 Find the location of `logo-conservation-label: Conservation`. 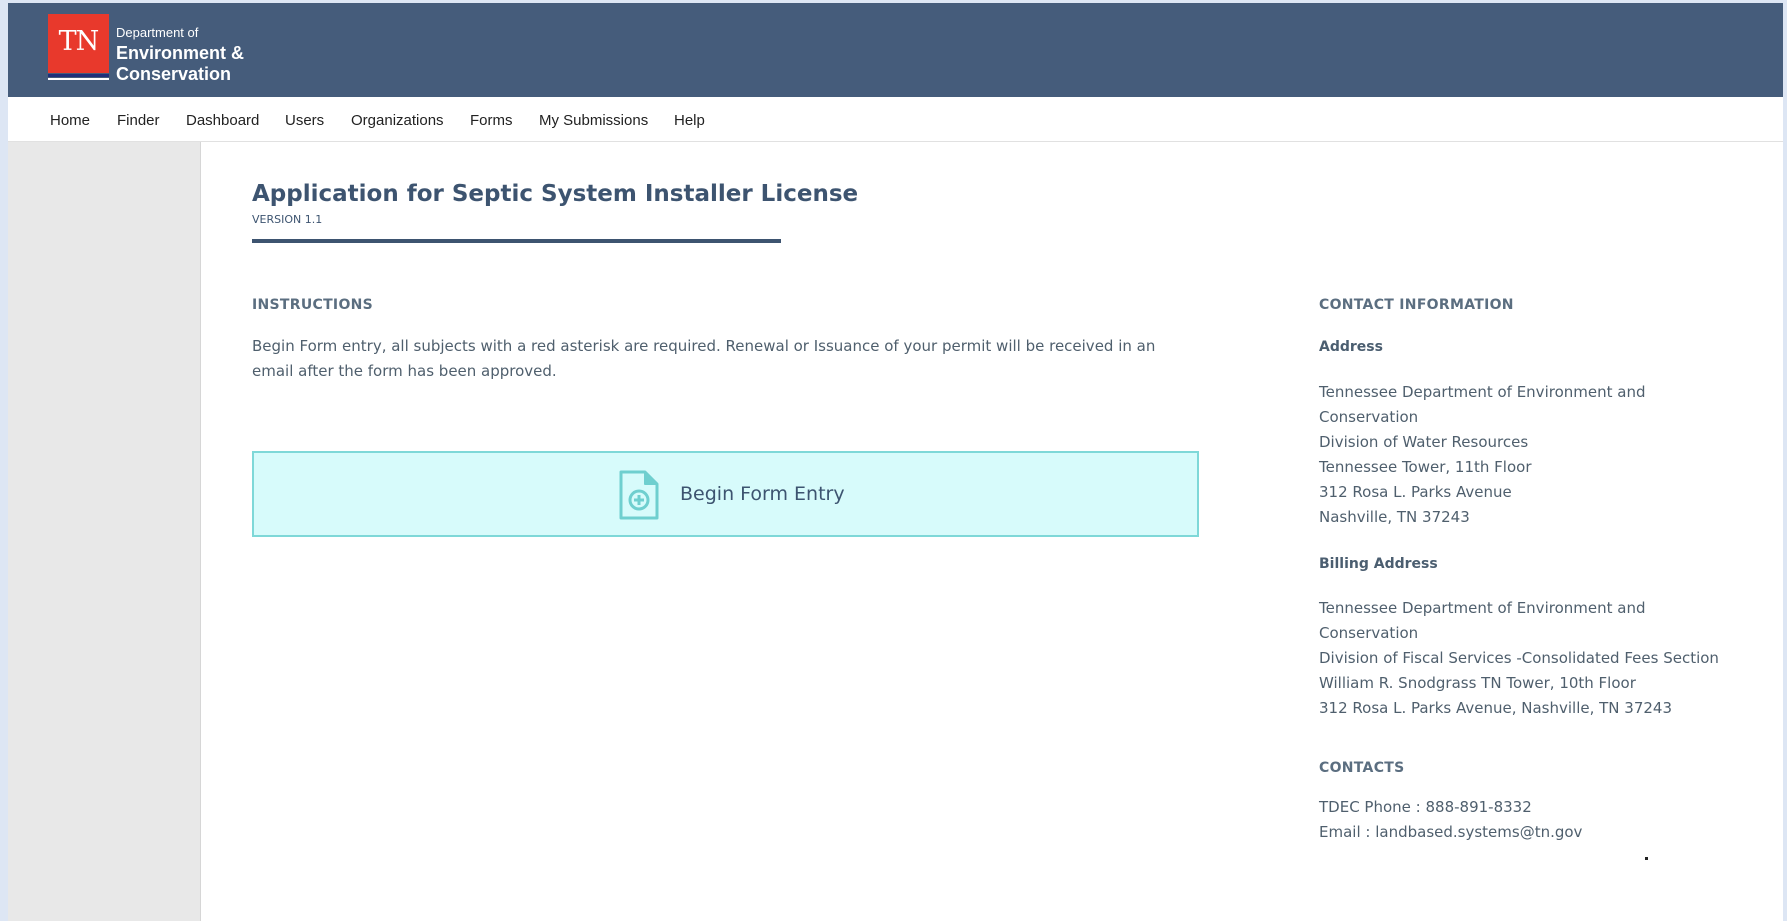

logo-conservation-label: Conservation is located at coordinates (174, 74).